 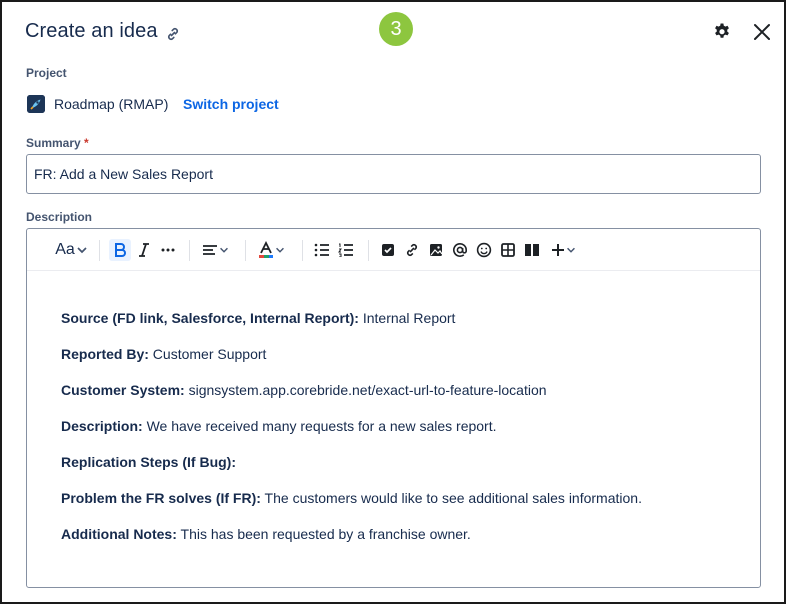 I want to click on description-line: Replication Steps (If Bug):, so click(x=148, y=462).